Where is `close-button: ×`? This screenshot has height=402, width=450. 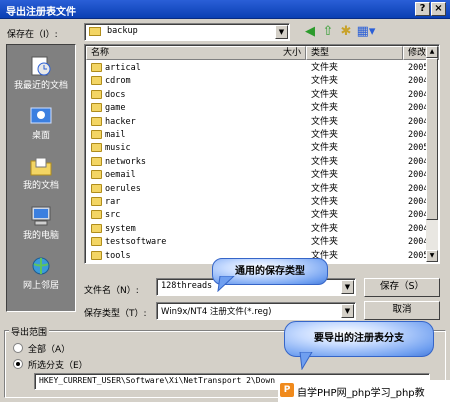 close-button: × is located at coordinates (438, 9).